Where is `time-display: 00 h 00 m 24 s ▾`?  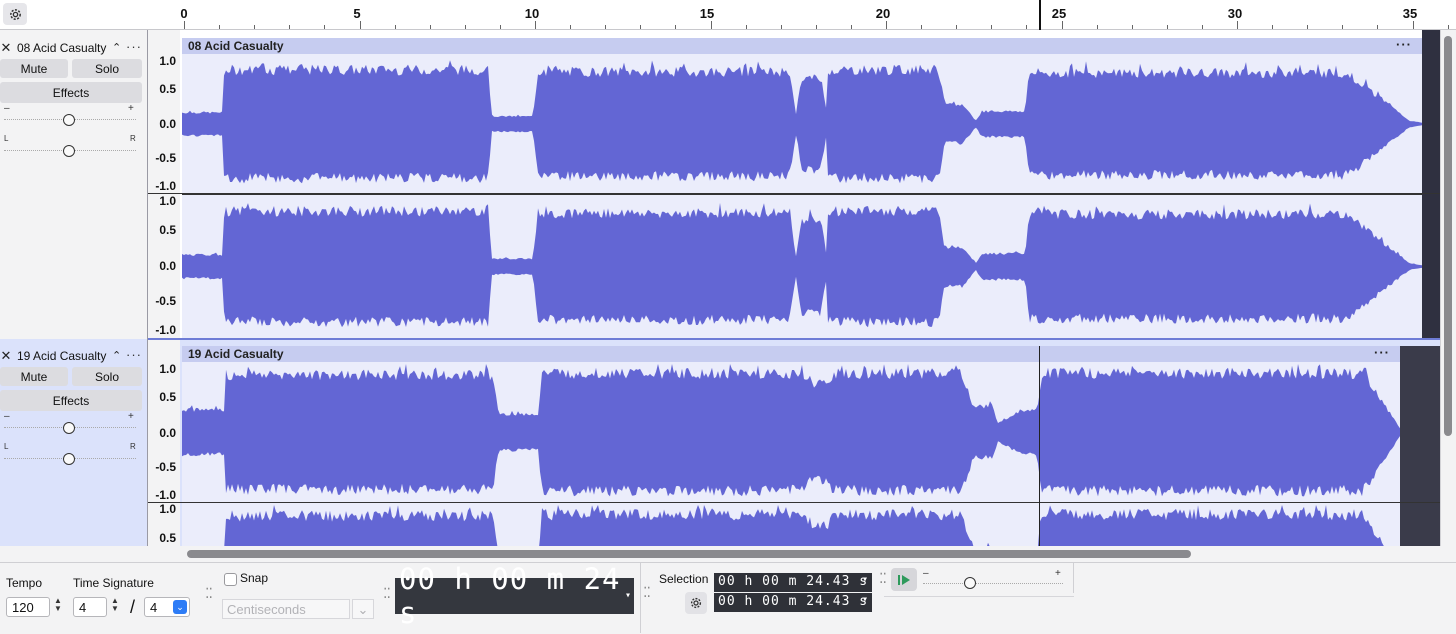
time-display: 00 h 00 m 24 s ▾ is located at coordinates (514, 596).